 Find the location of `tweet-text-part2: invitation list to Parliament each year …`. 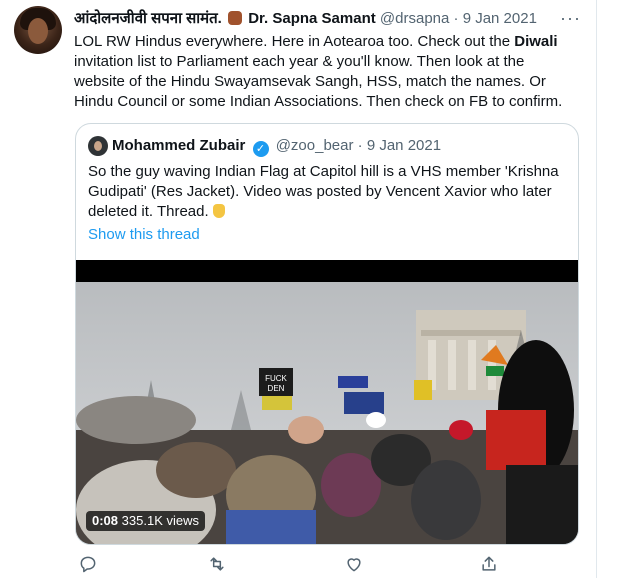

tweet-text-part2: invitation list to Parliament each year … is located at coordinates (318, 81).